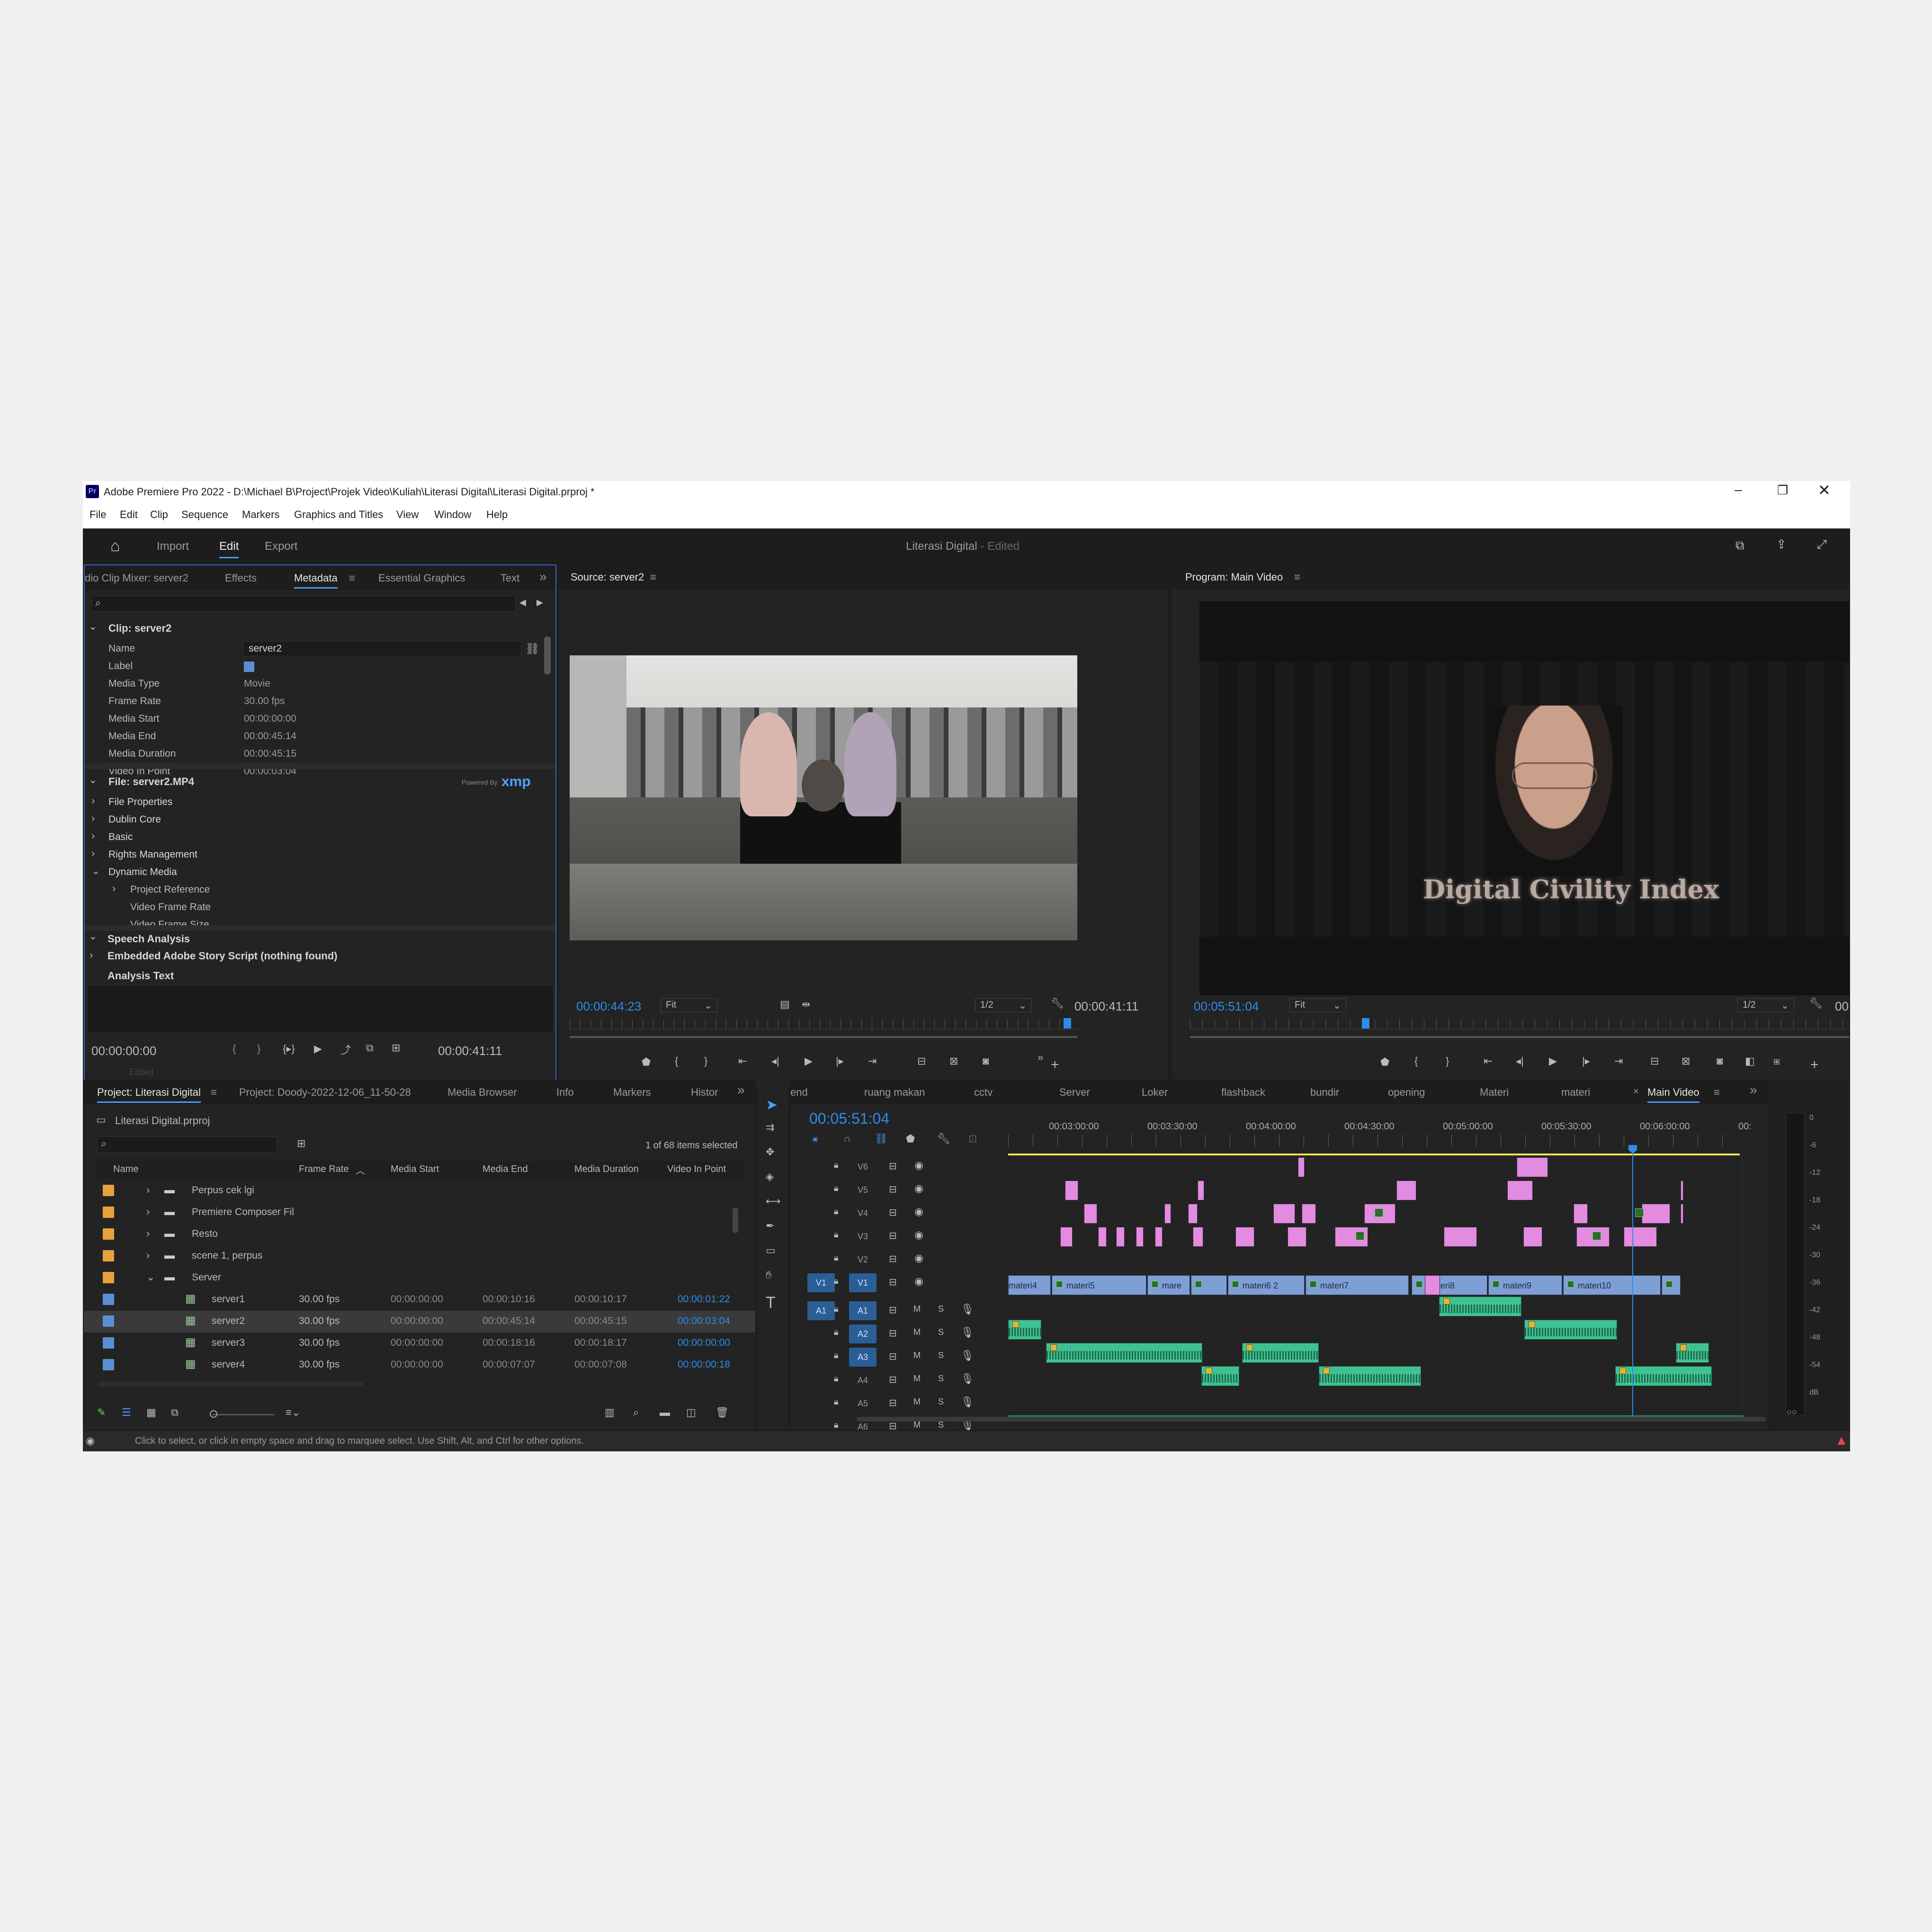 Image resolution: width=1932 pixels, height=1932 pixels. I want to click on sequence-tab: Main Video, so click(1673, 1094).